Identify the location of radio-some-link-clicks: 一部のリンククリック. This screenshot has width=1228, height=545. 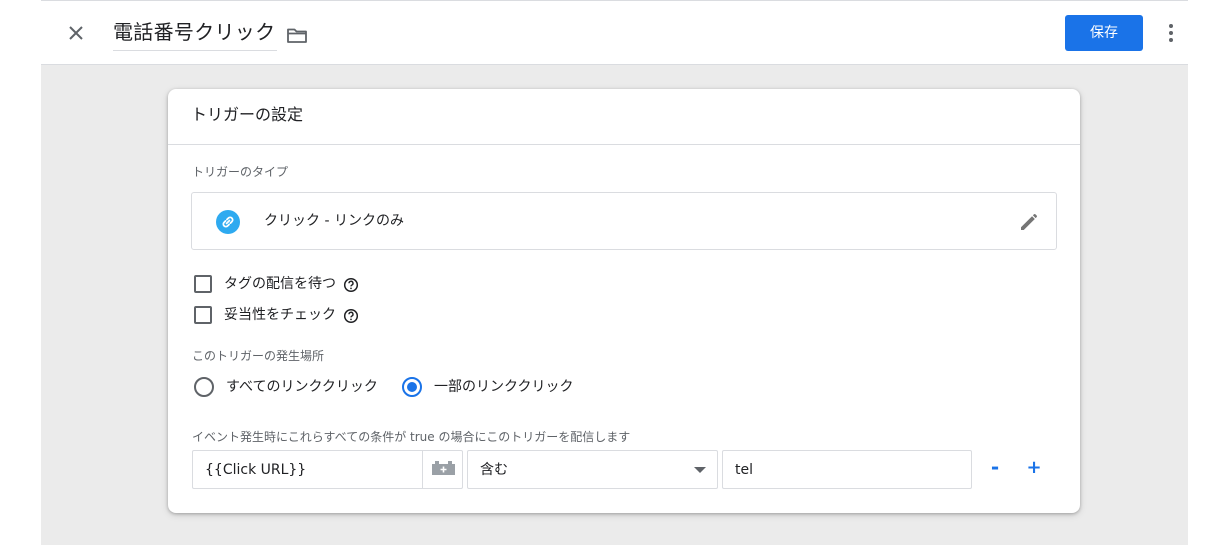
(492, 387).